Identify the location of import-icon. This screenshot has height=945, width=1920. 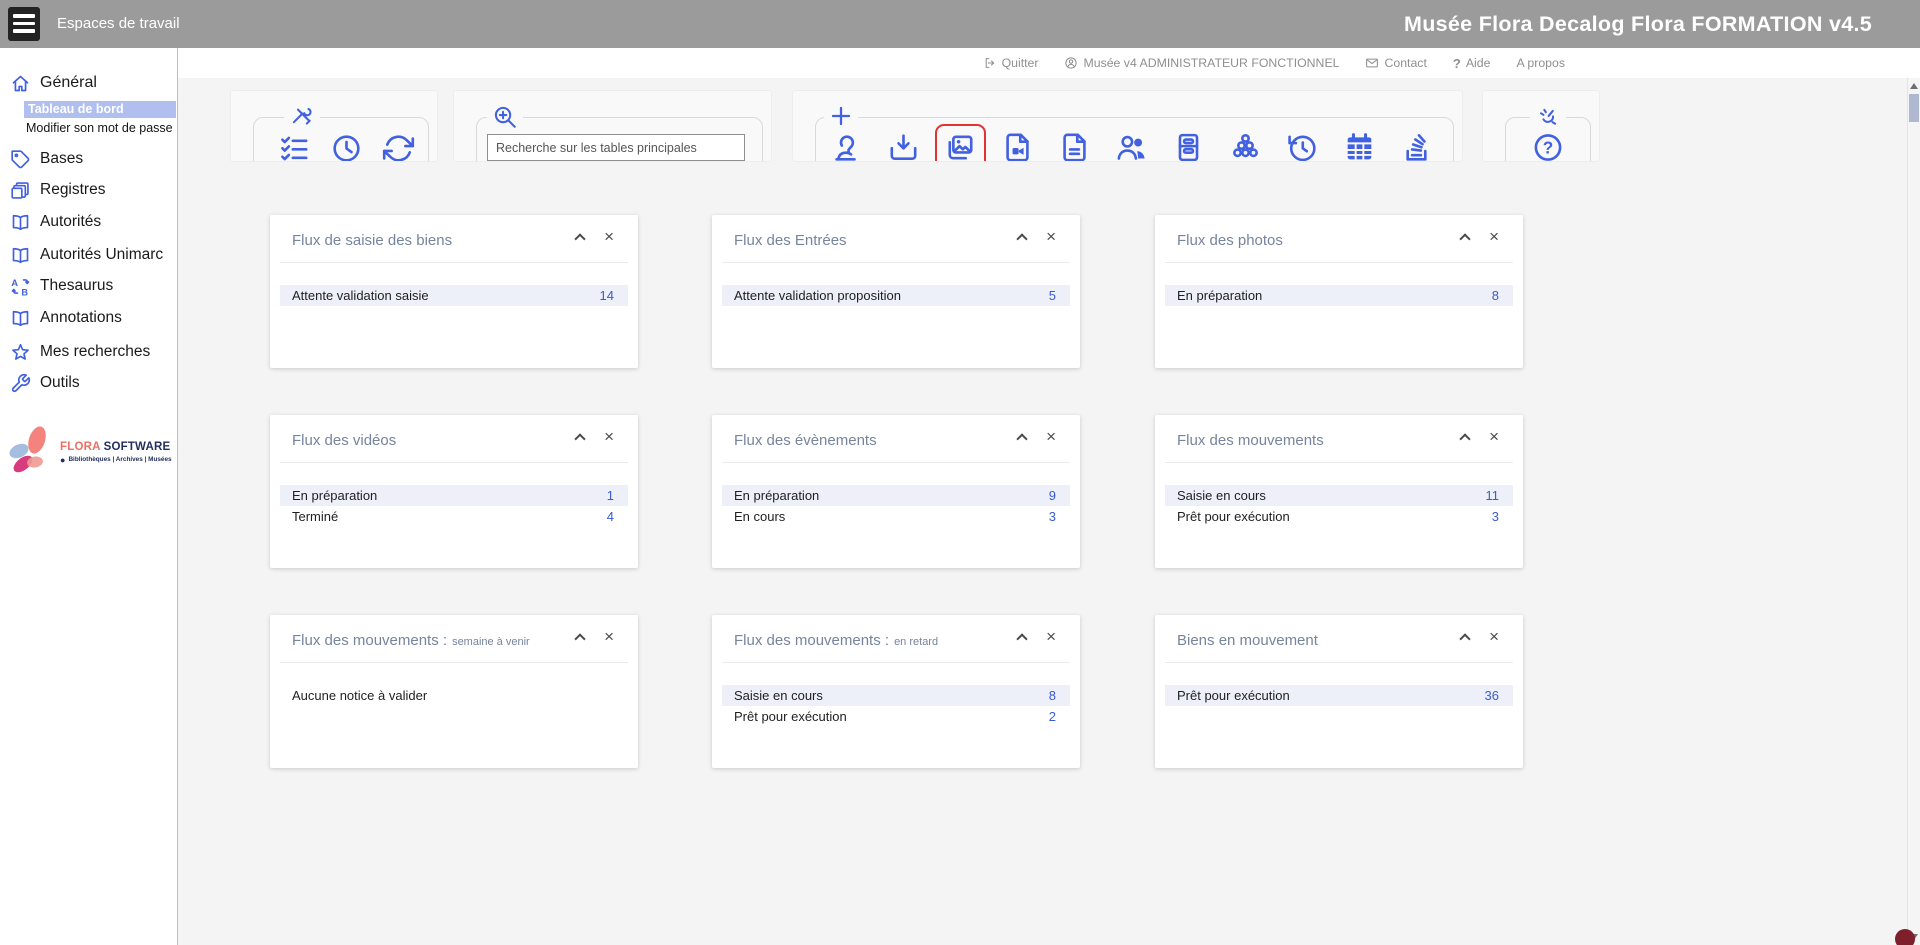
(903, 146).